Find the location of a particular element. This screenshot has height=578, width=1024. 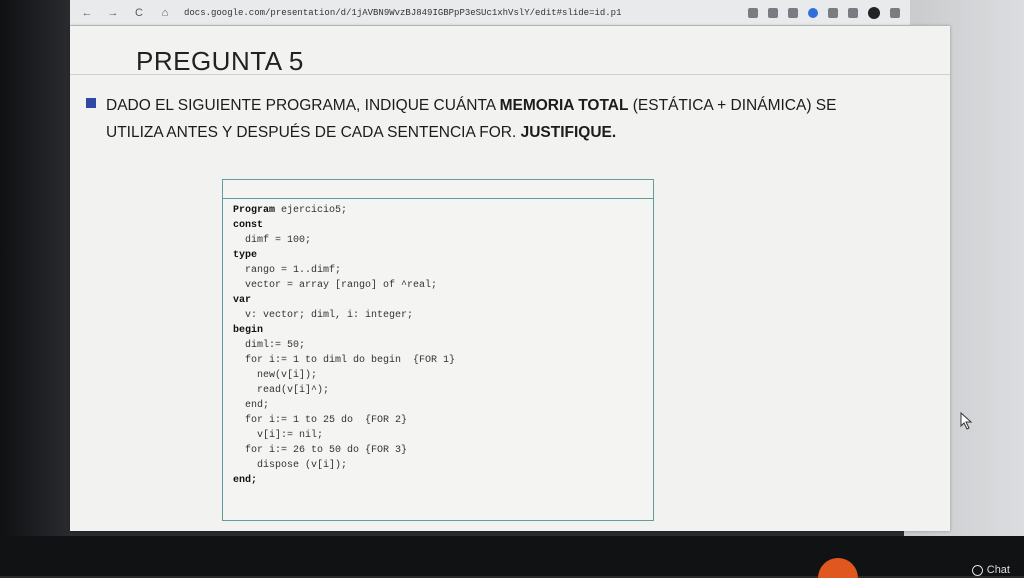

question-emphasis-justify: JUSTIFIQUE. is located at coordinates (568, 132).